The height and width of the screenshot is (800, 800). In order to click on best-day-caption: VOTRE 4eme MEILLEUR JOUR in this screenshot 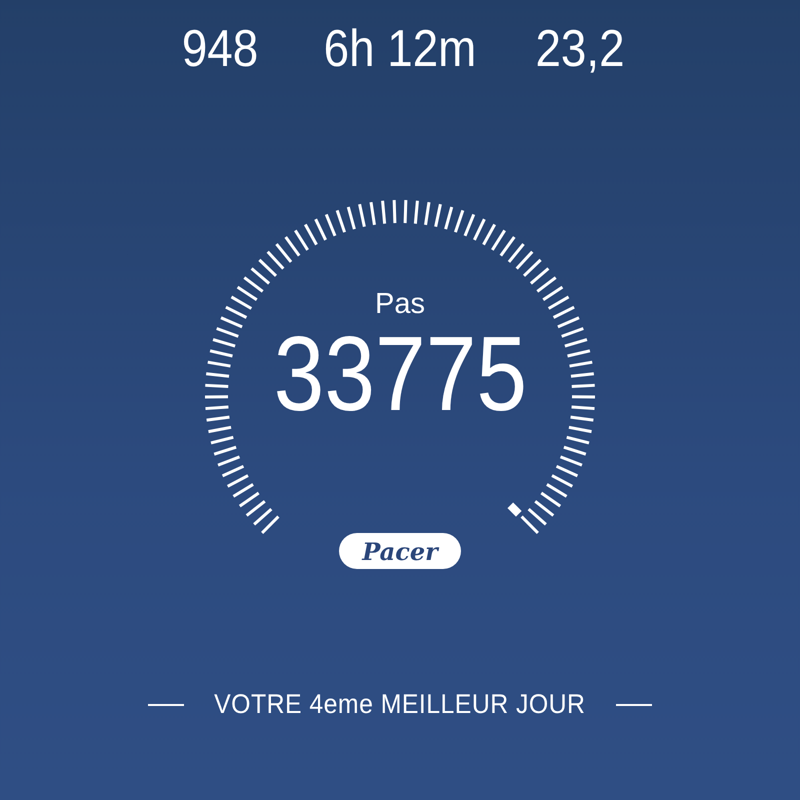, I will do `click(400, 704)`.